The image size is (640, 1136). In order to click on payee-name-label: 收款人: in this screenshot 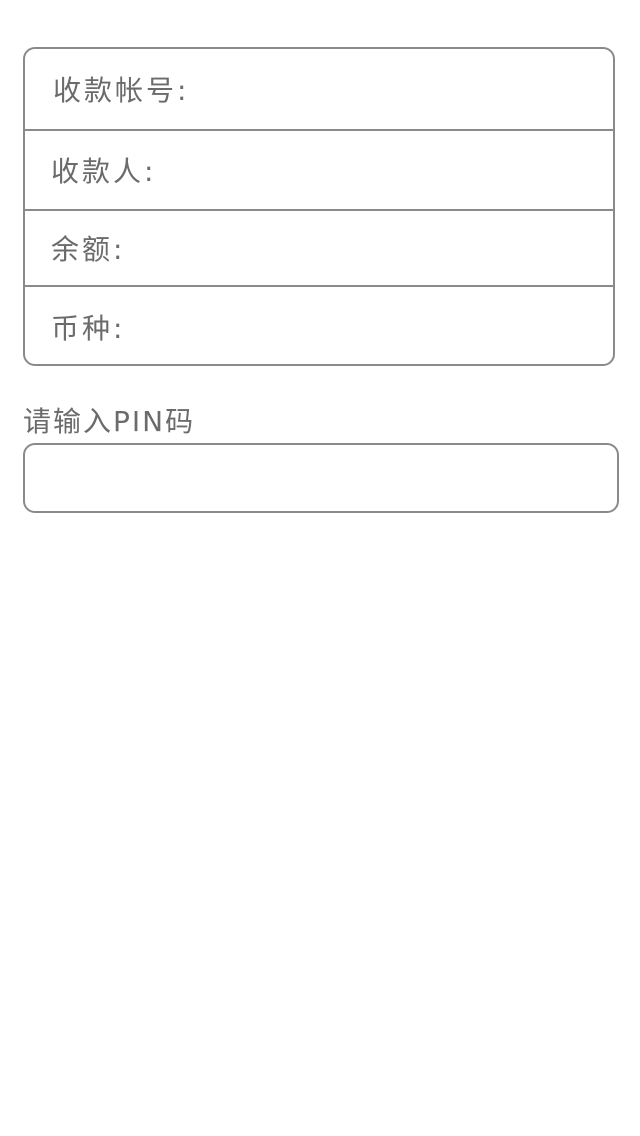, I will do `click(104, 171)`.